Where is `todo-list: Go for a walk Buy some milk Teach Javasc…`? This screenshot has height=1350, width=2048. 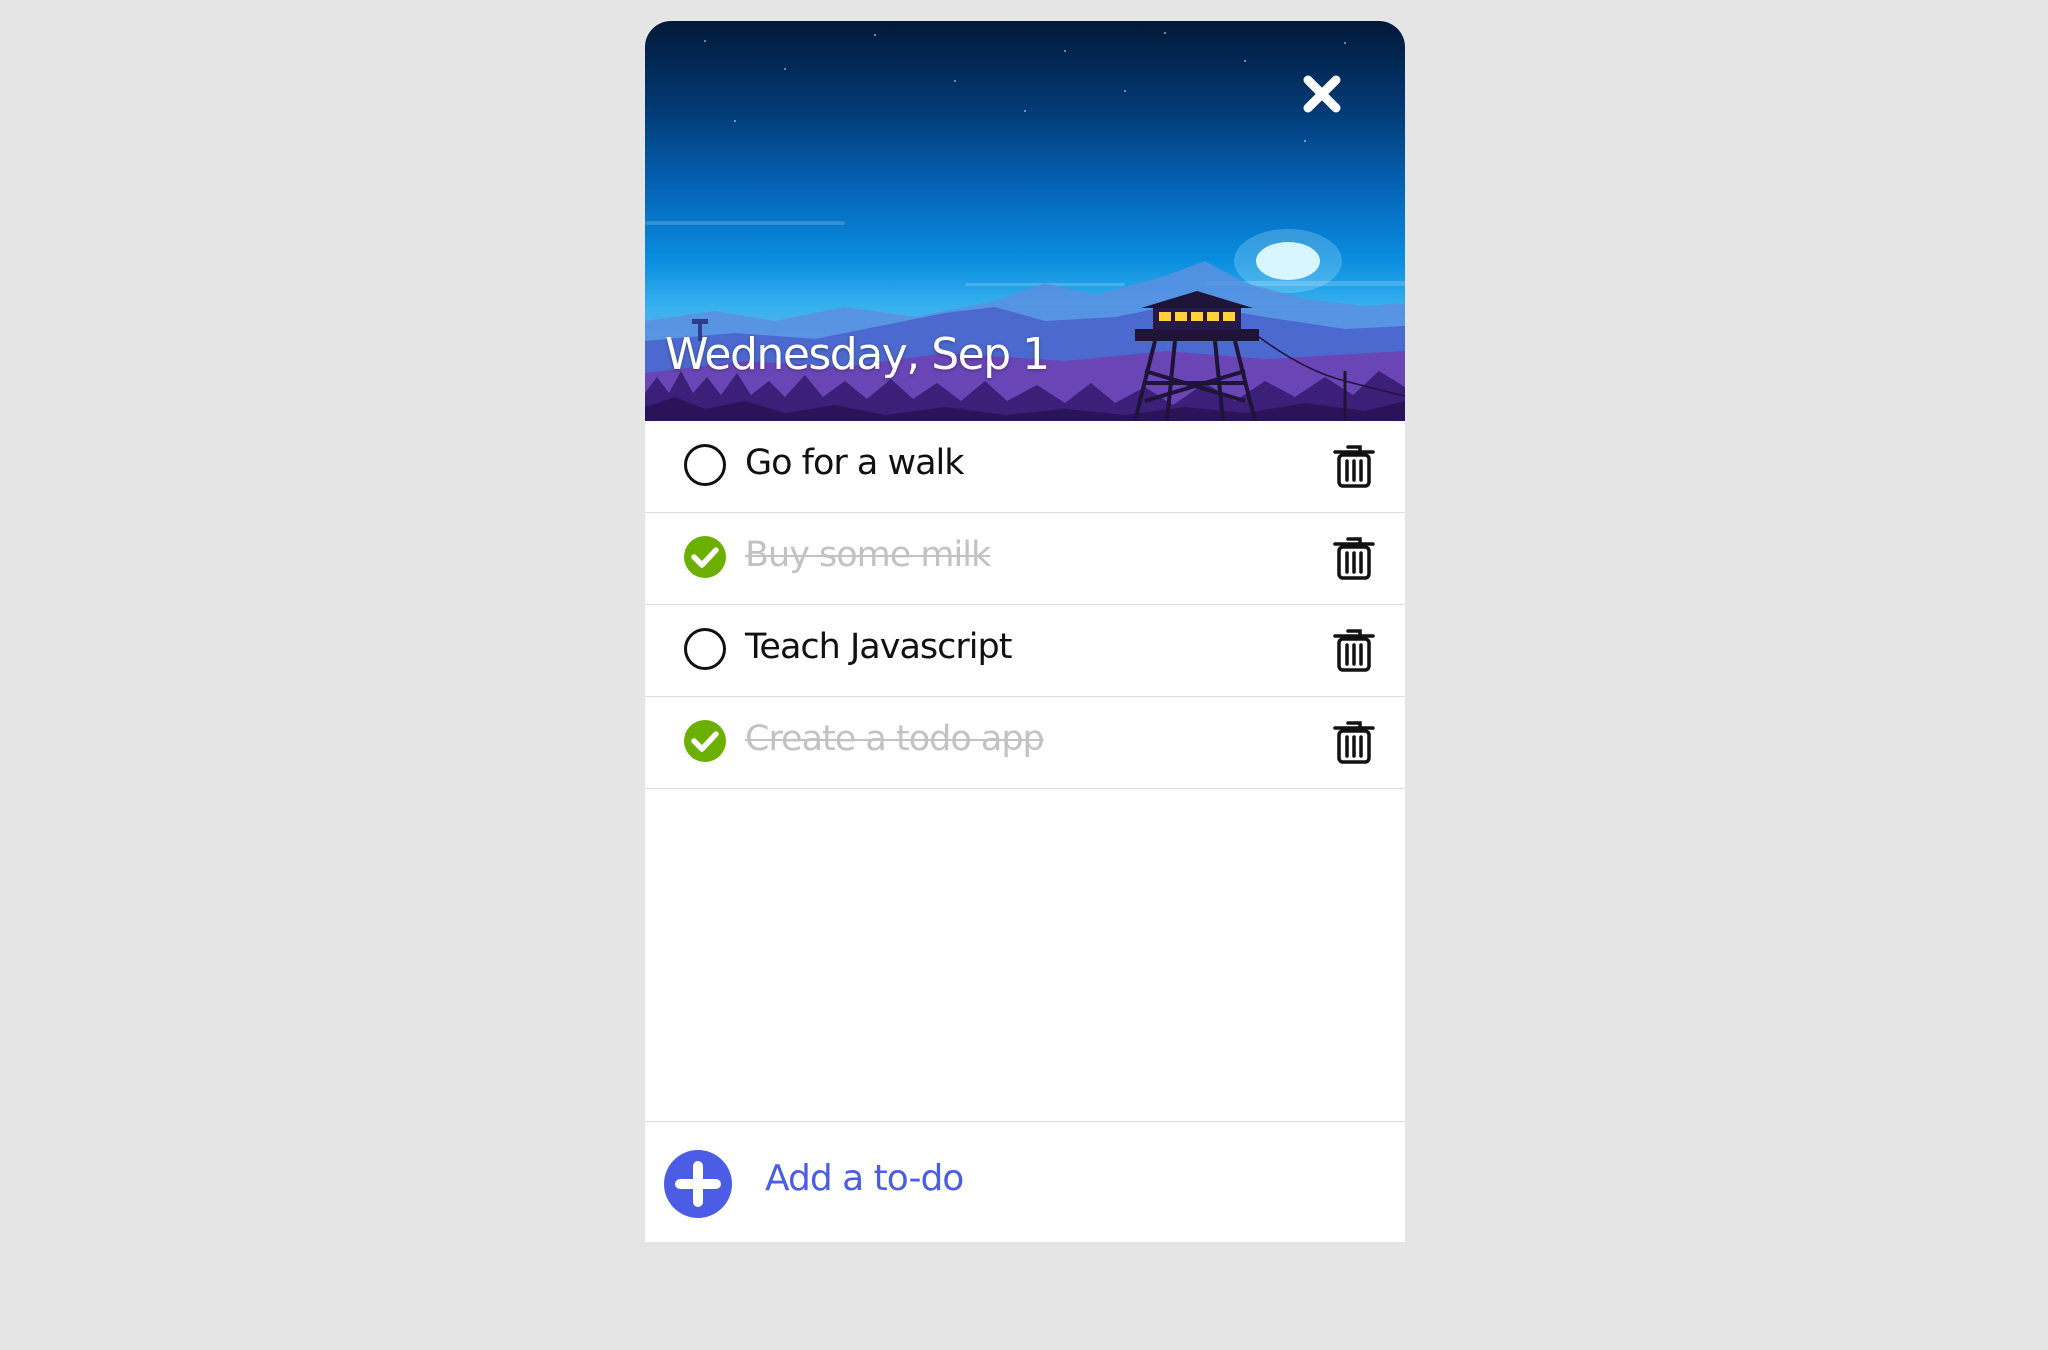
todo-list: Go for a walk Buy some milk Teach Javasc… is located at coordinates (1025, 605).